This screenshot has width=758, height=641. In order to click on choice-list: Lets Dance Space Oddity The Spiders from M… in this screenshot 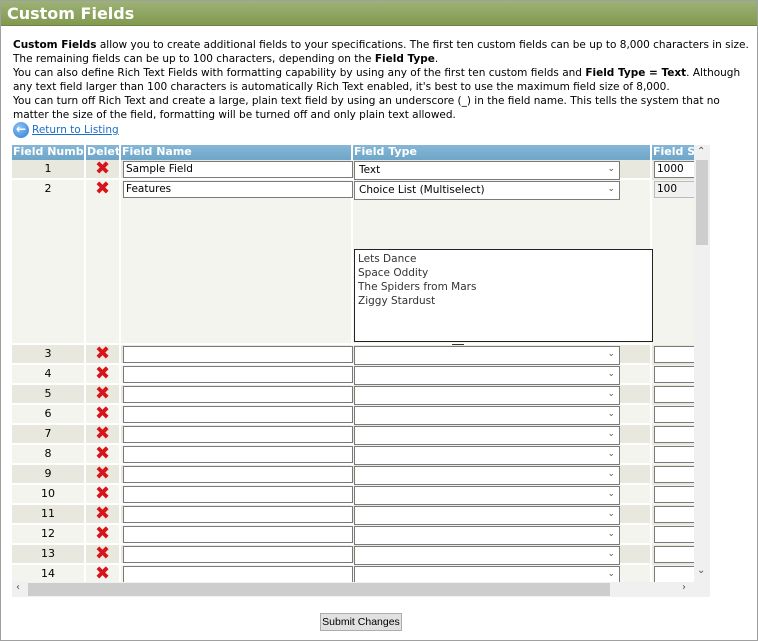, I will do `click(503, 295)`.